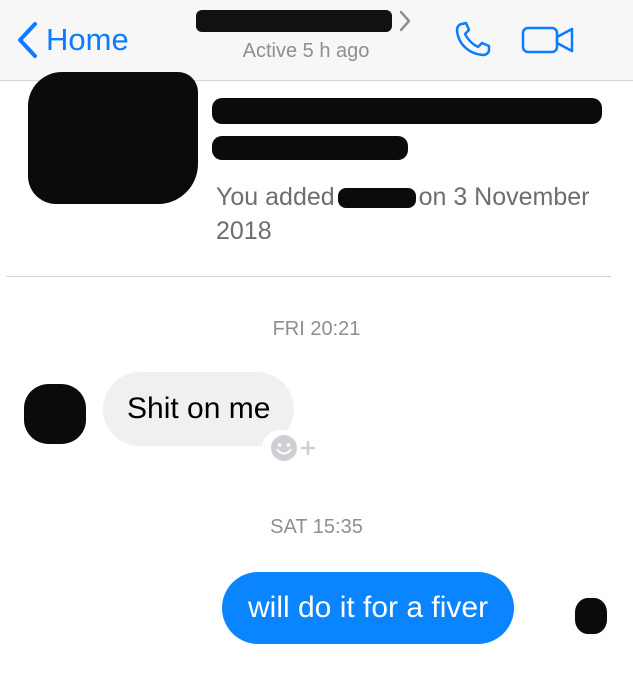 The image size is (633, 674). What do you see at coordinates (199, 408) in the screenshot?
I see `incoming-message-text: Shit on me` at bounding box center [199, 408].